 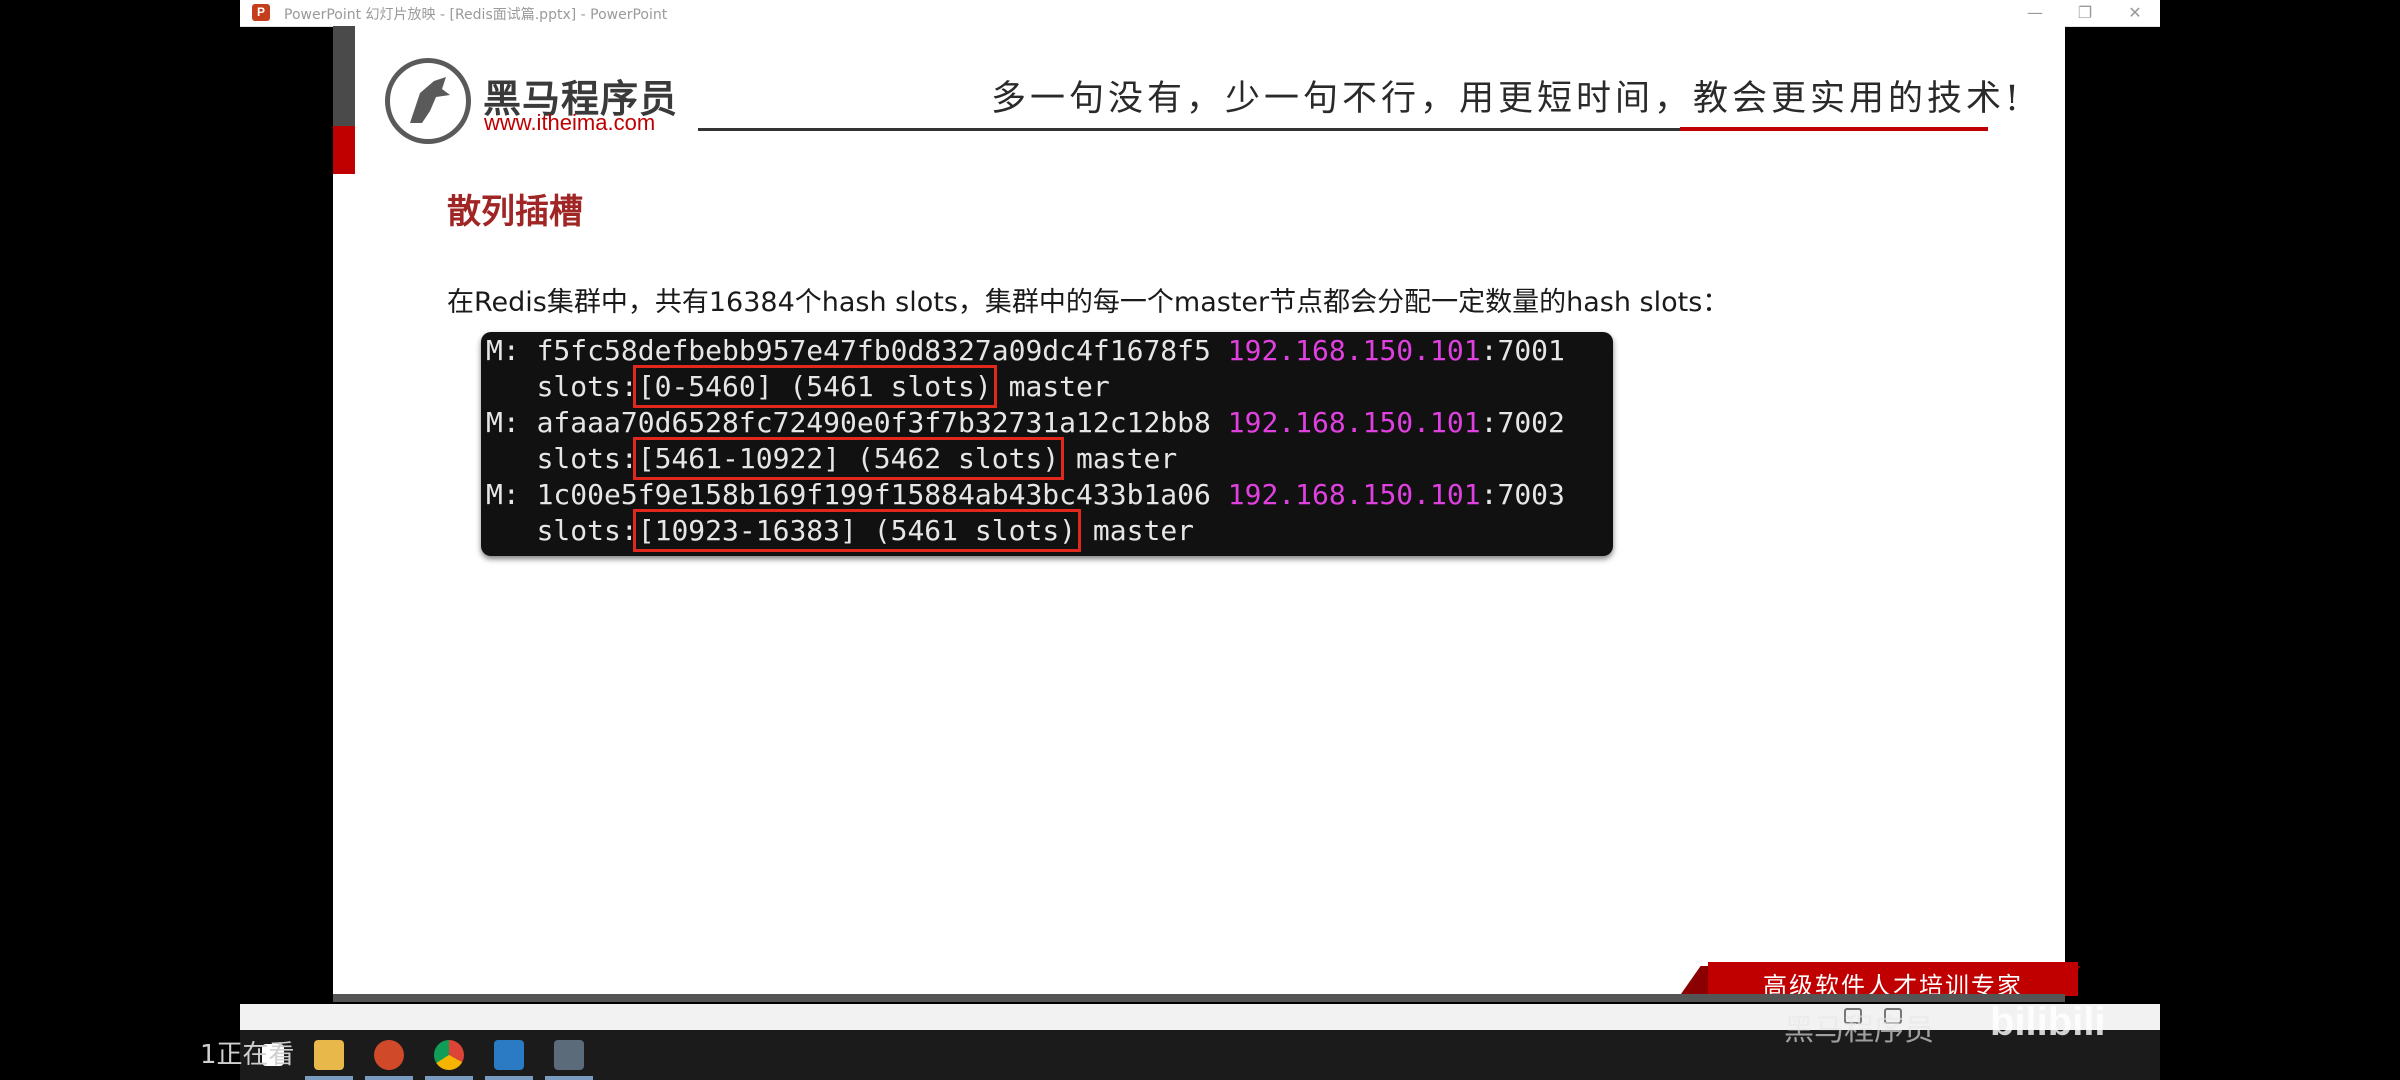 What do you see at coordinates (569, 1055) in the screenshot?
I see `image-app-icon` at bounding box center [569, 1055].